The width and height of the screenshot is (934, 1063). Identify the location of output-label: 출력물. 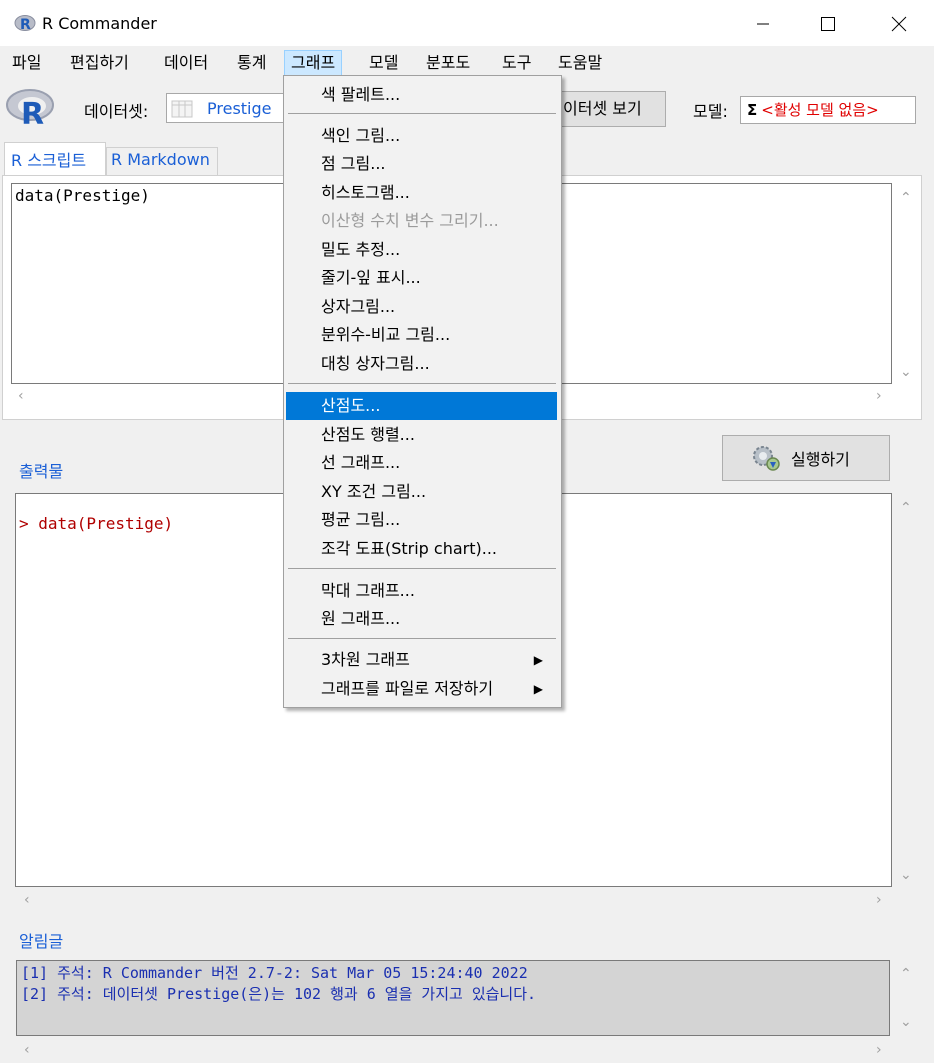
(41, 471).